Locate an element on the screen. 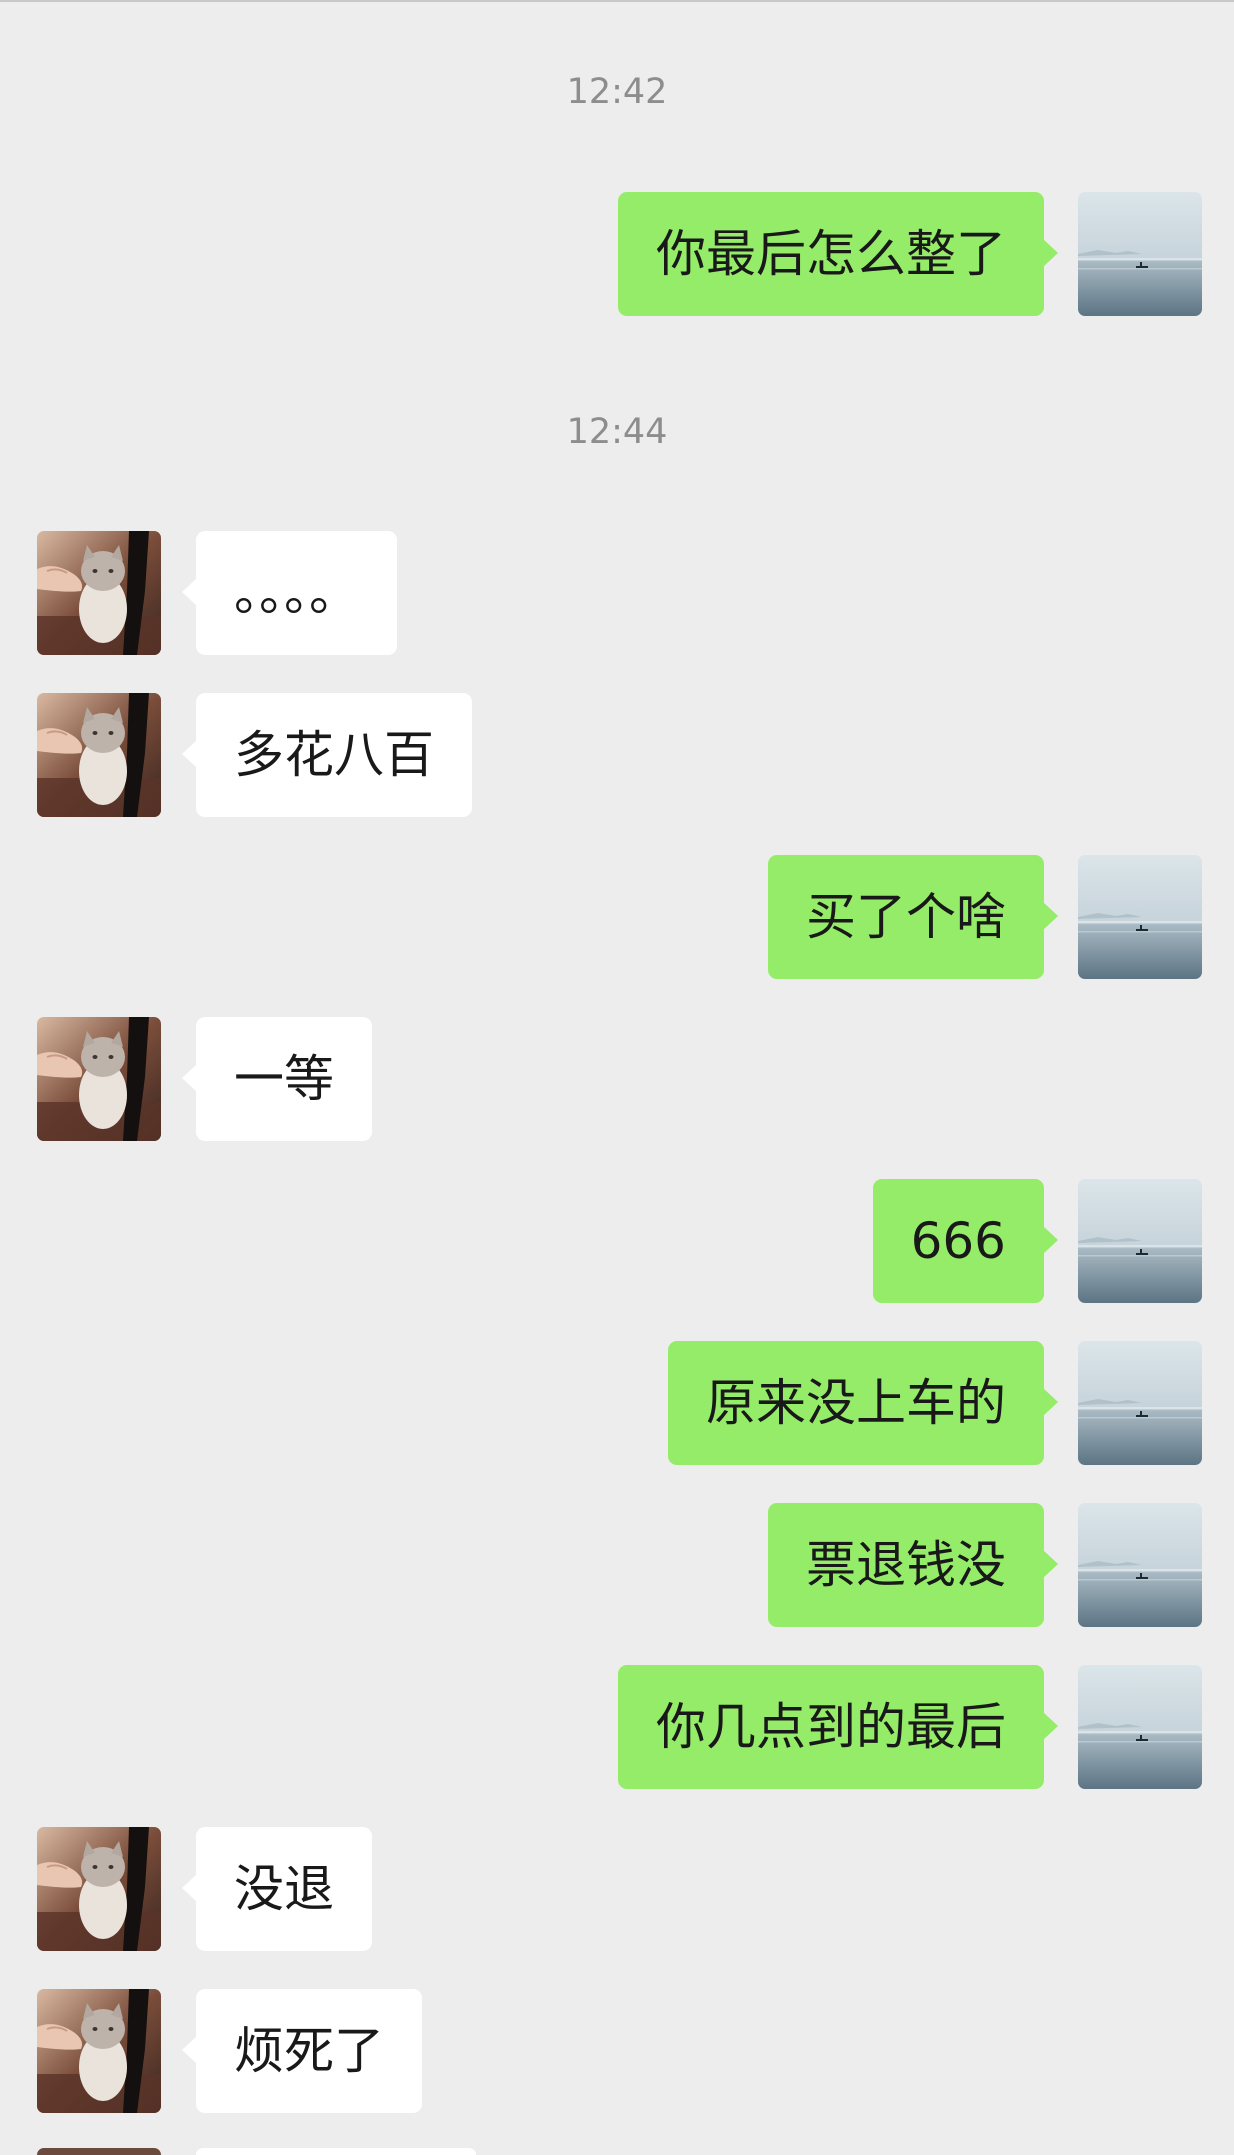  message-bubble: 666 is located at coordinates (965, 1241).